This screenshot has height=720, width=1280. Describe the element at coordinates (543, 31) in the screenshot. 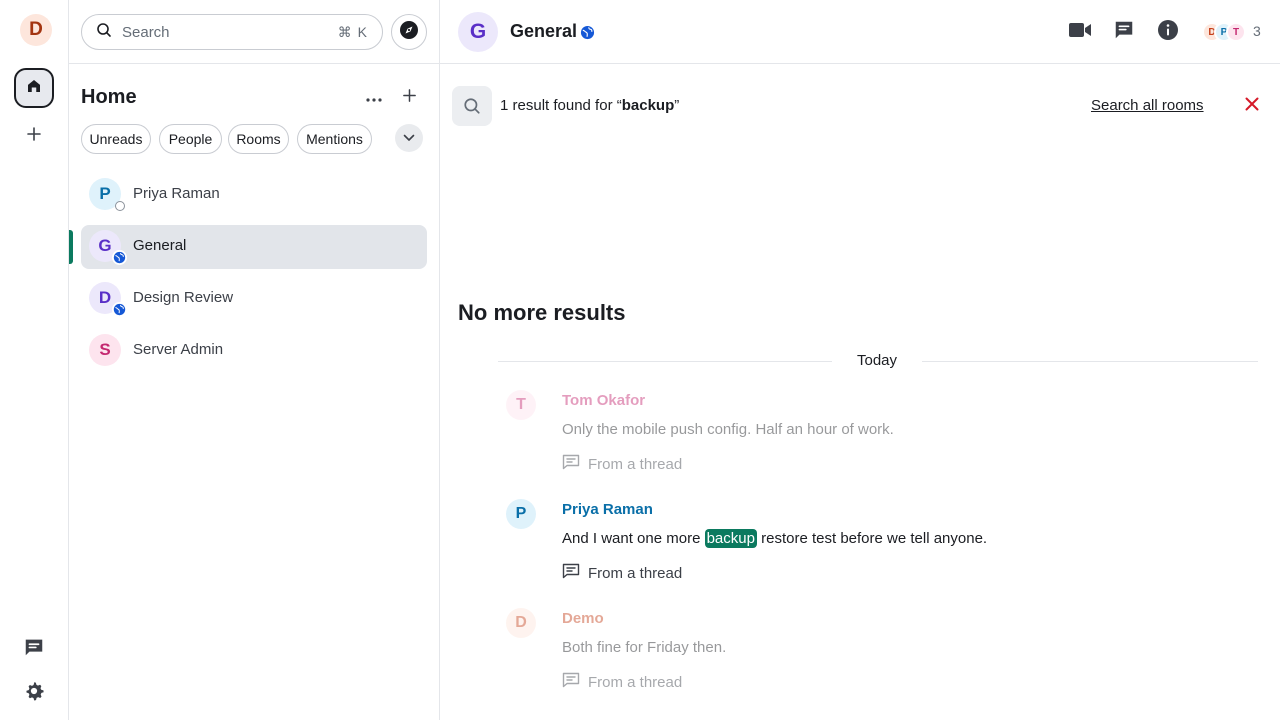

I see `room-title: General` at that location.